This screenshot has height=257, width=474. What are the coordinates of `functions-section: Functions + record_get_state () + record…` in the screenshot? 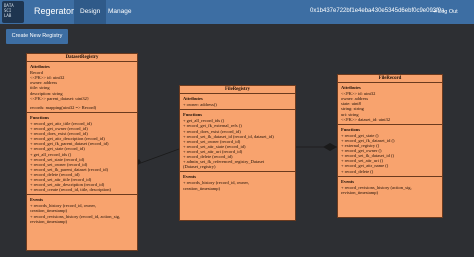 It's located at (390, 151).